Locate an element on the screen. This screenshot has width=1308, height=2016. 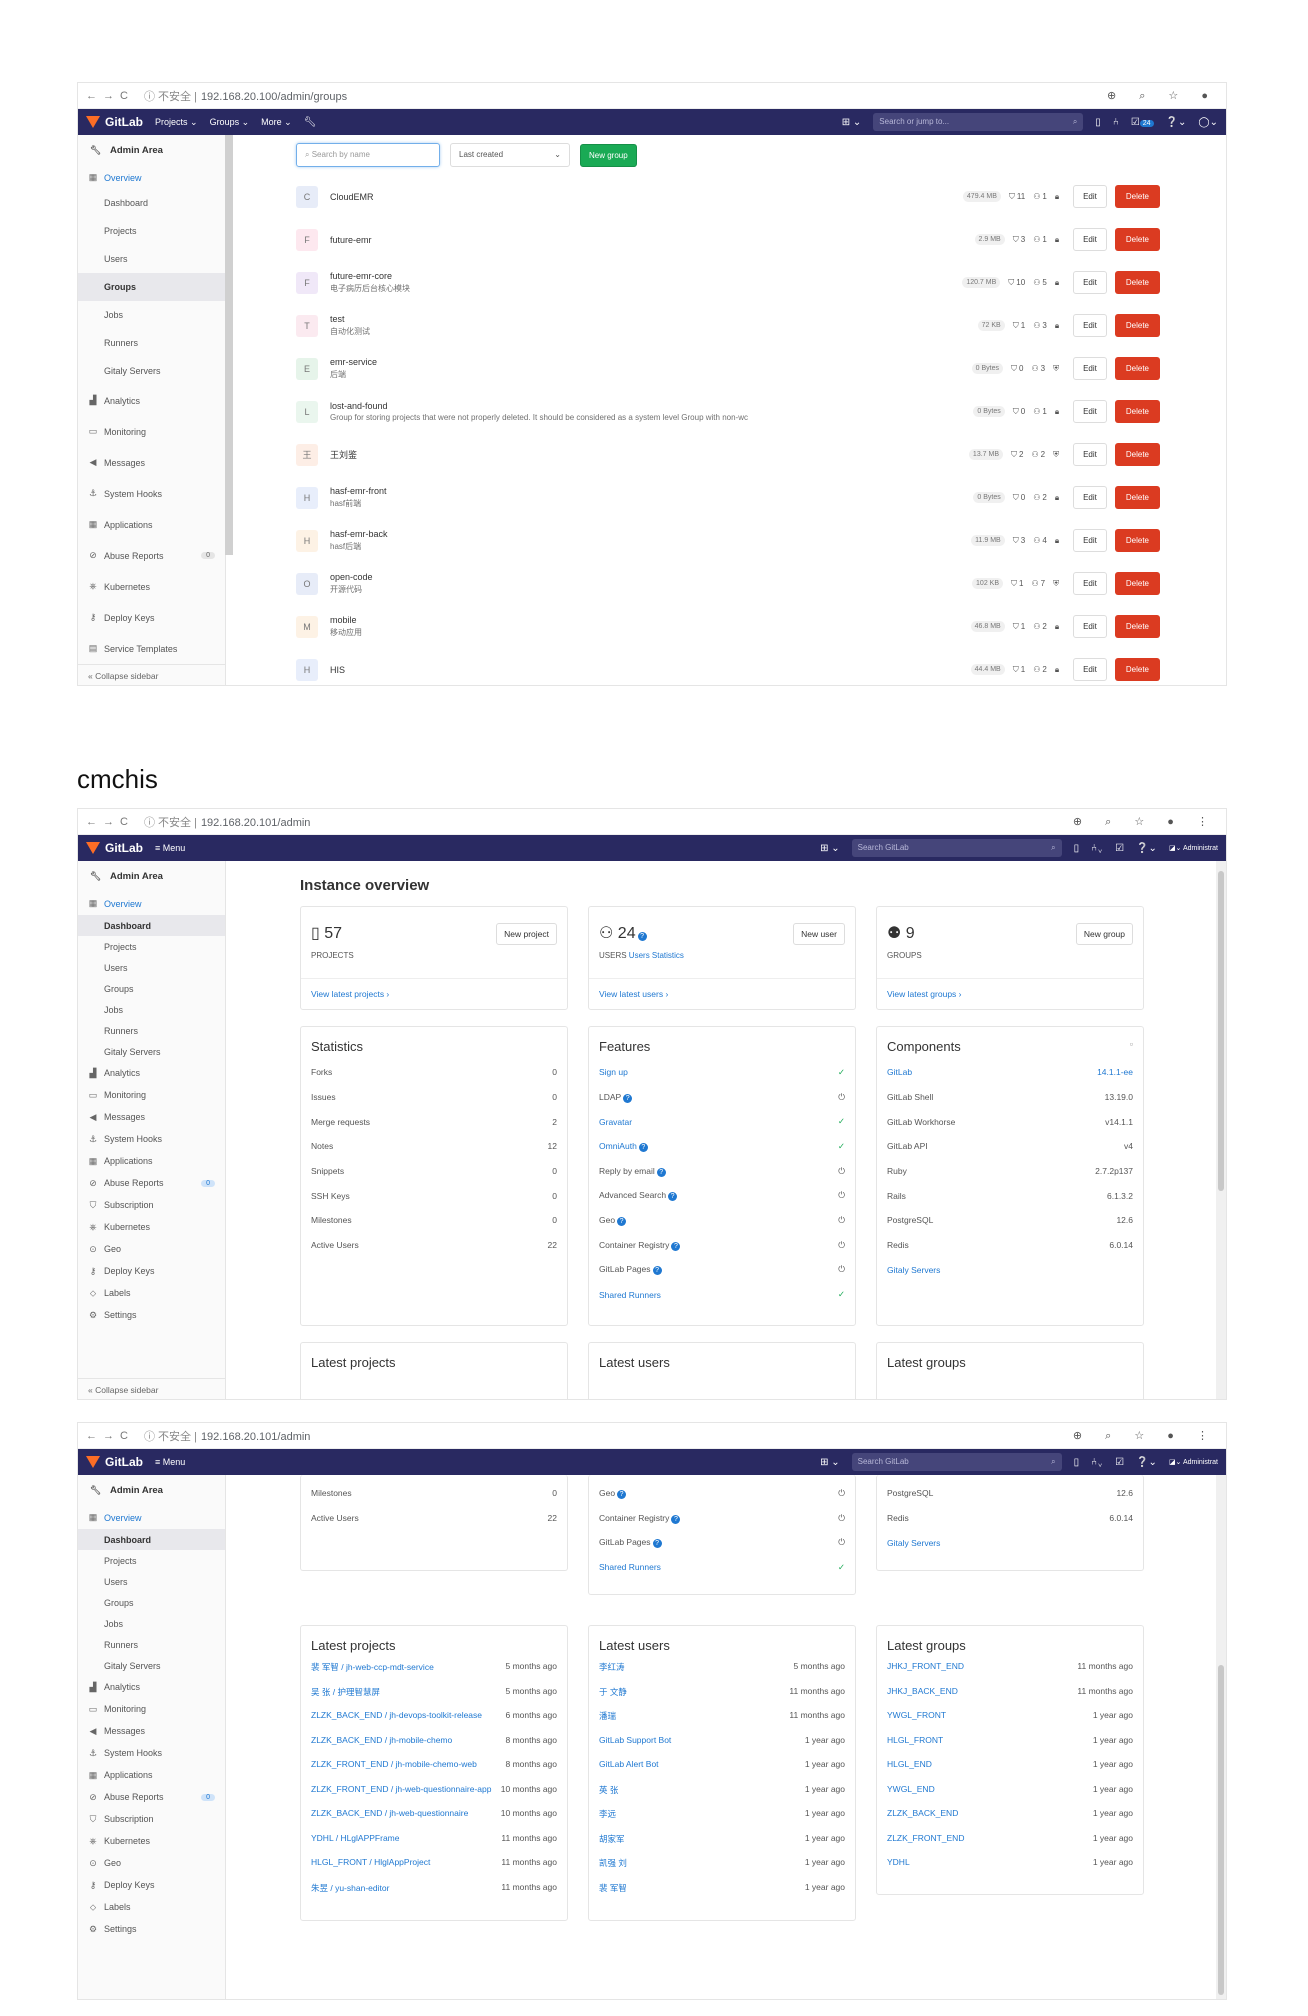
feature-name: OmniAuth is located at coordinates (618, 1146).